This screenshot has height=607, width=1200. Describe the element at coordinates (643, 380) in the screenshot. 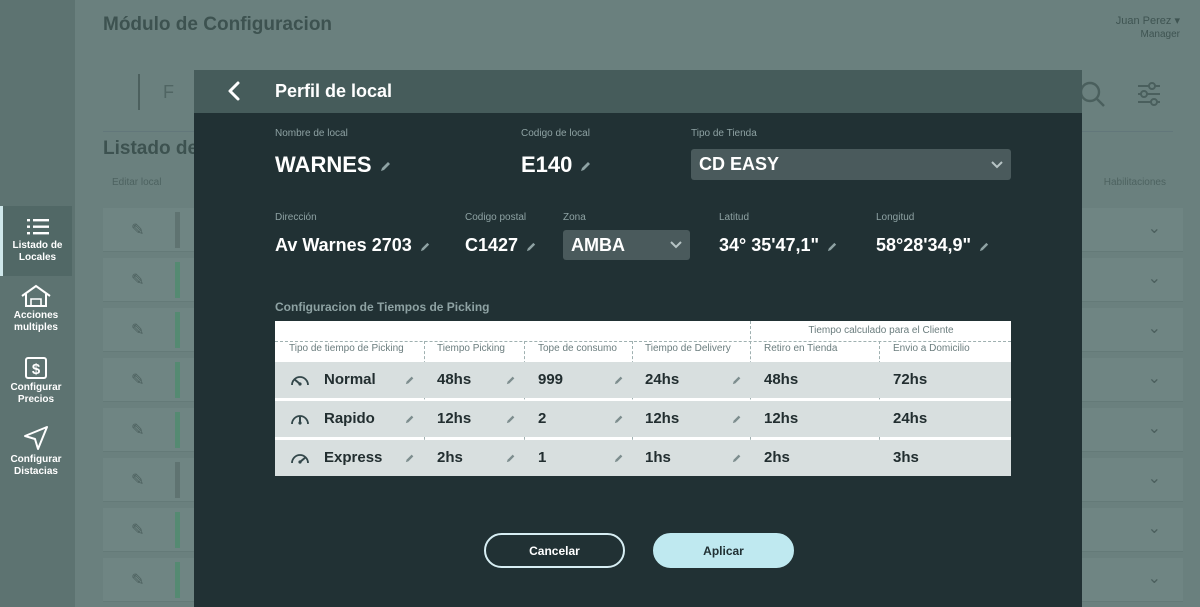

I see `table-row: Normal 48hs 999 24hs 48hs 72hs` at that location.